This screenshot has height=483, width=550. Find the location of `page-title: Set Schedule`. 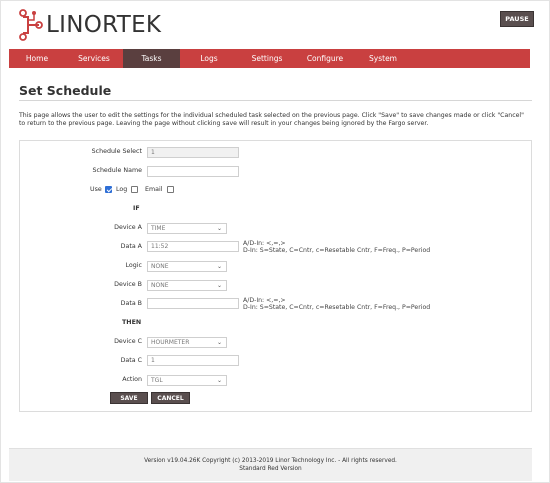

page-title: Set Schedule is located at coordinates (65, 90).